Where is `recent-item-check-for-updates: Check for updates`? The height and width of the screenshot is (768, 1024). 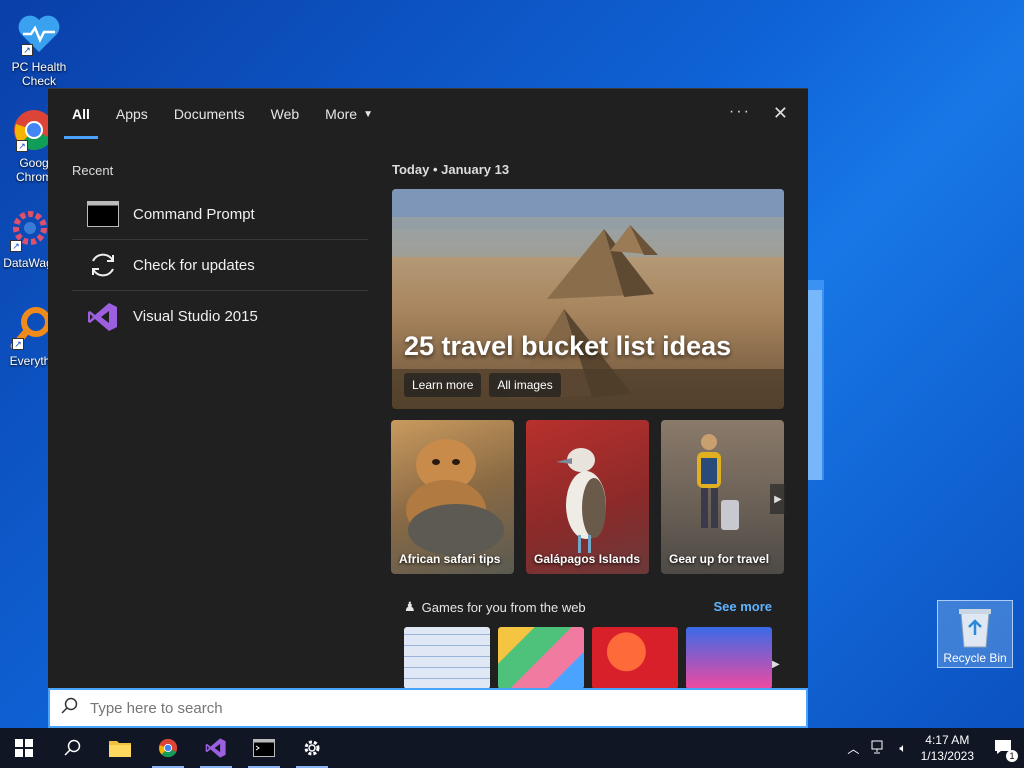 recent-item-check-for-updates: Check for updates is located at coordinates (220, 265).